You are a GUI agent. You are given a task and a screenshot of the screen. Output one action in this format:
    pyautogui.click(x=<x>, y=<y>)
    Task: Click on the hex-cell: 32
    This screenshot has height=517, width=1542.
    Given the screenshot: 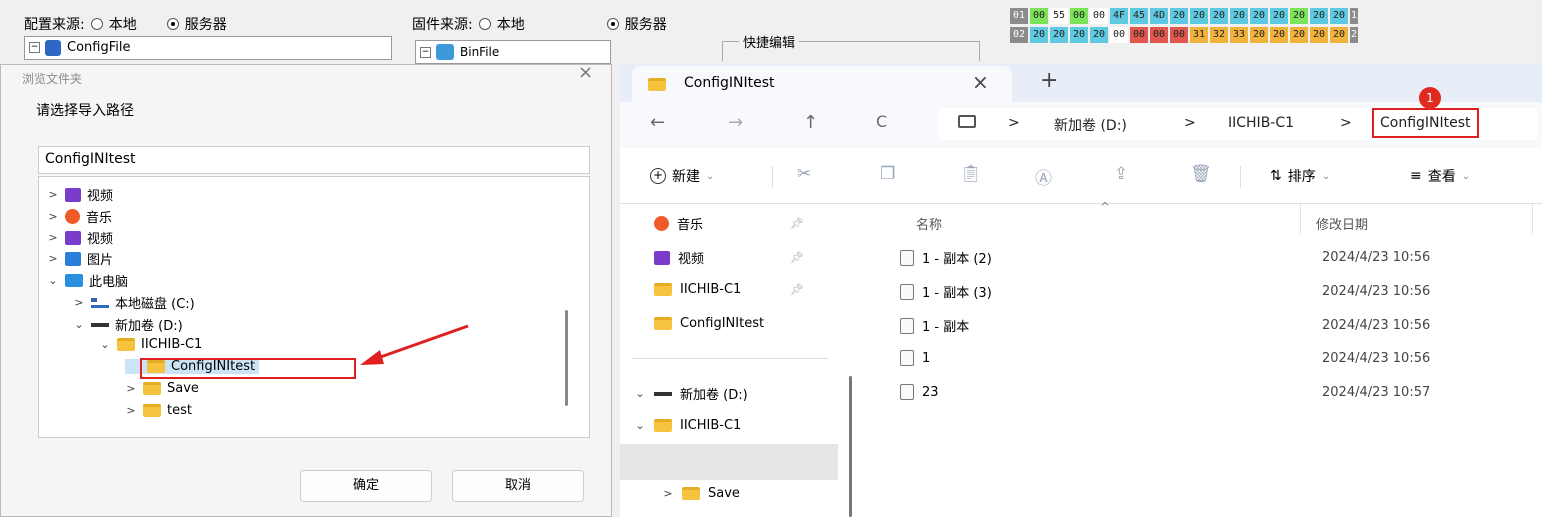 What is the action you would take?
    pyautogui.click(x=1219, y=35)
    